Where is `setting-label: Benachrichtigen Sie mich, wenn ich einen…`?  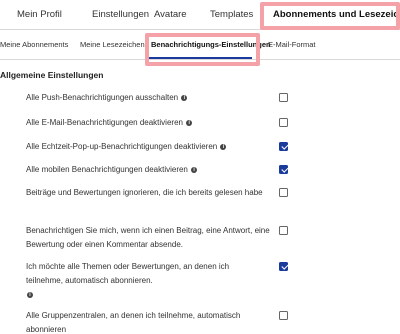
setting-label: Benachrichtigen Sie mich, wenn ich einen… is located at coordinates (148, 237).